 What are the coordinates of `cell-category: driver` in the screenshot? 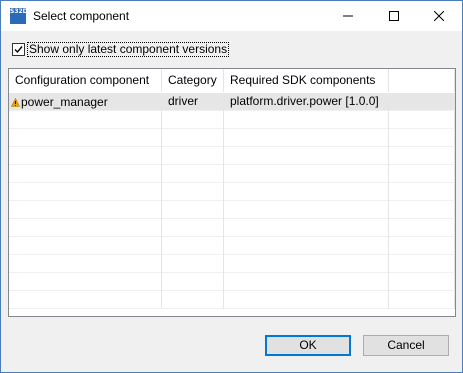 It's located at (193, 102).